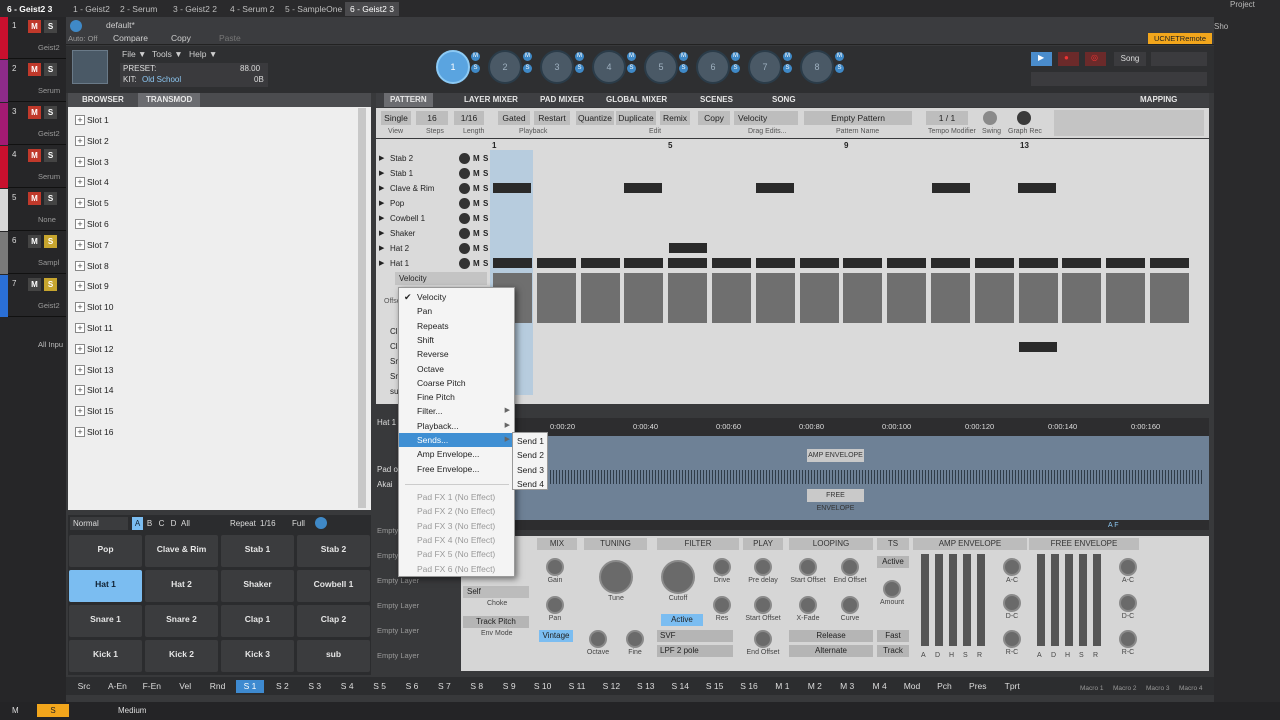 Image resolution: width=1280 pixels, height=720 pixels. What do you see at coordinates (105, 656) in the screenshot?
I see `drum-pad: Kick 1` at bounding box center [105, 656].